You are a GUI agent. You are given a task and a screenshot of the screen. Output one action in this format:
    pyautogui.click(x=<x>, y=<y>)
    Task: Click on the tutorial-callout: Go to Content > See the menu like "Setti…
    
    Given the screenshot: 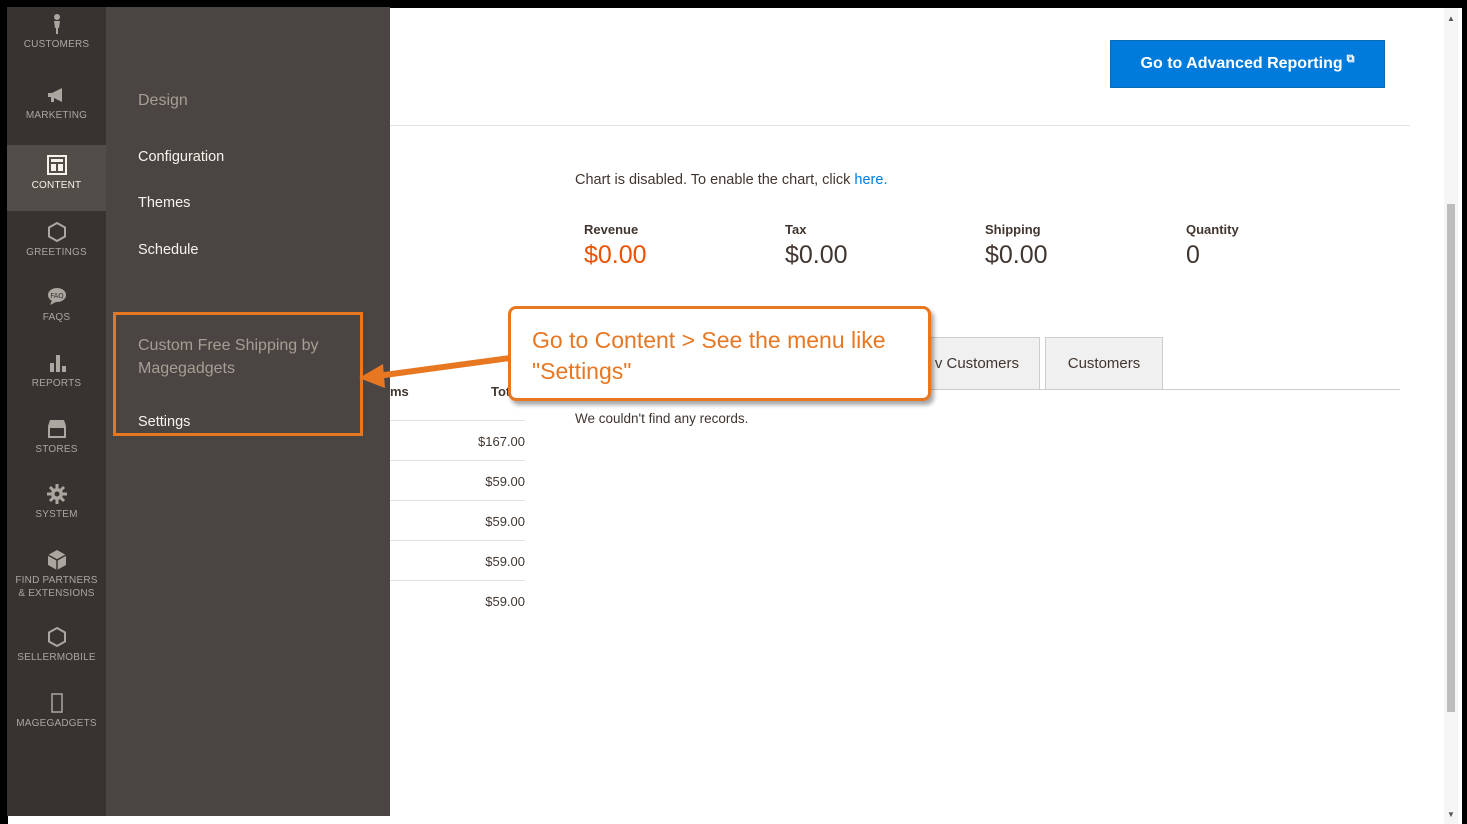 What is the action you would take?
    pyautogui.click(x=719, y=353)
    